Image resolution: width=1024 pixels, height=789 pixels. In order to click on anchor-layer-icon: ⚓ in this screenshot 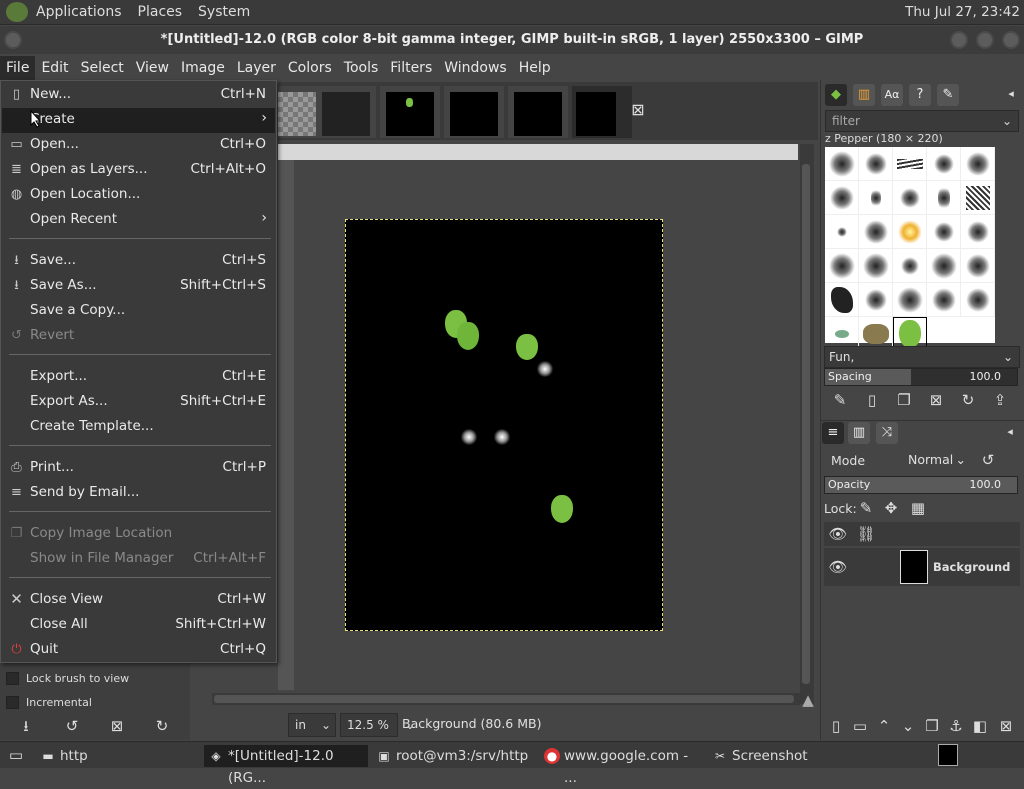, I will do `click(956, 726)`.